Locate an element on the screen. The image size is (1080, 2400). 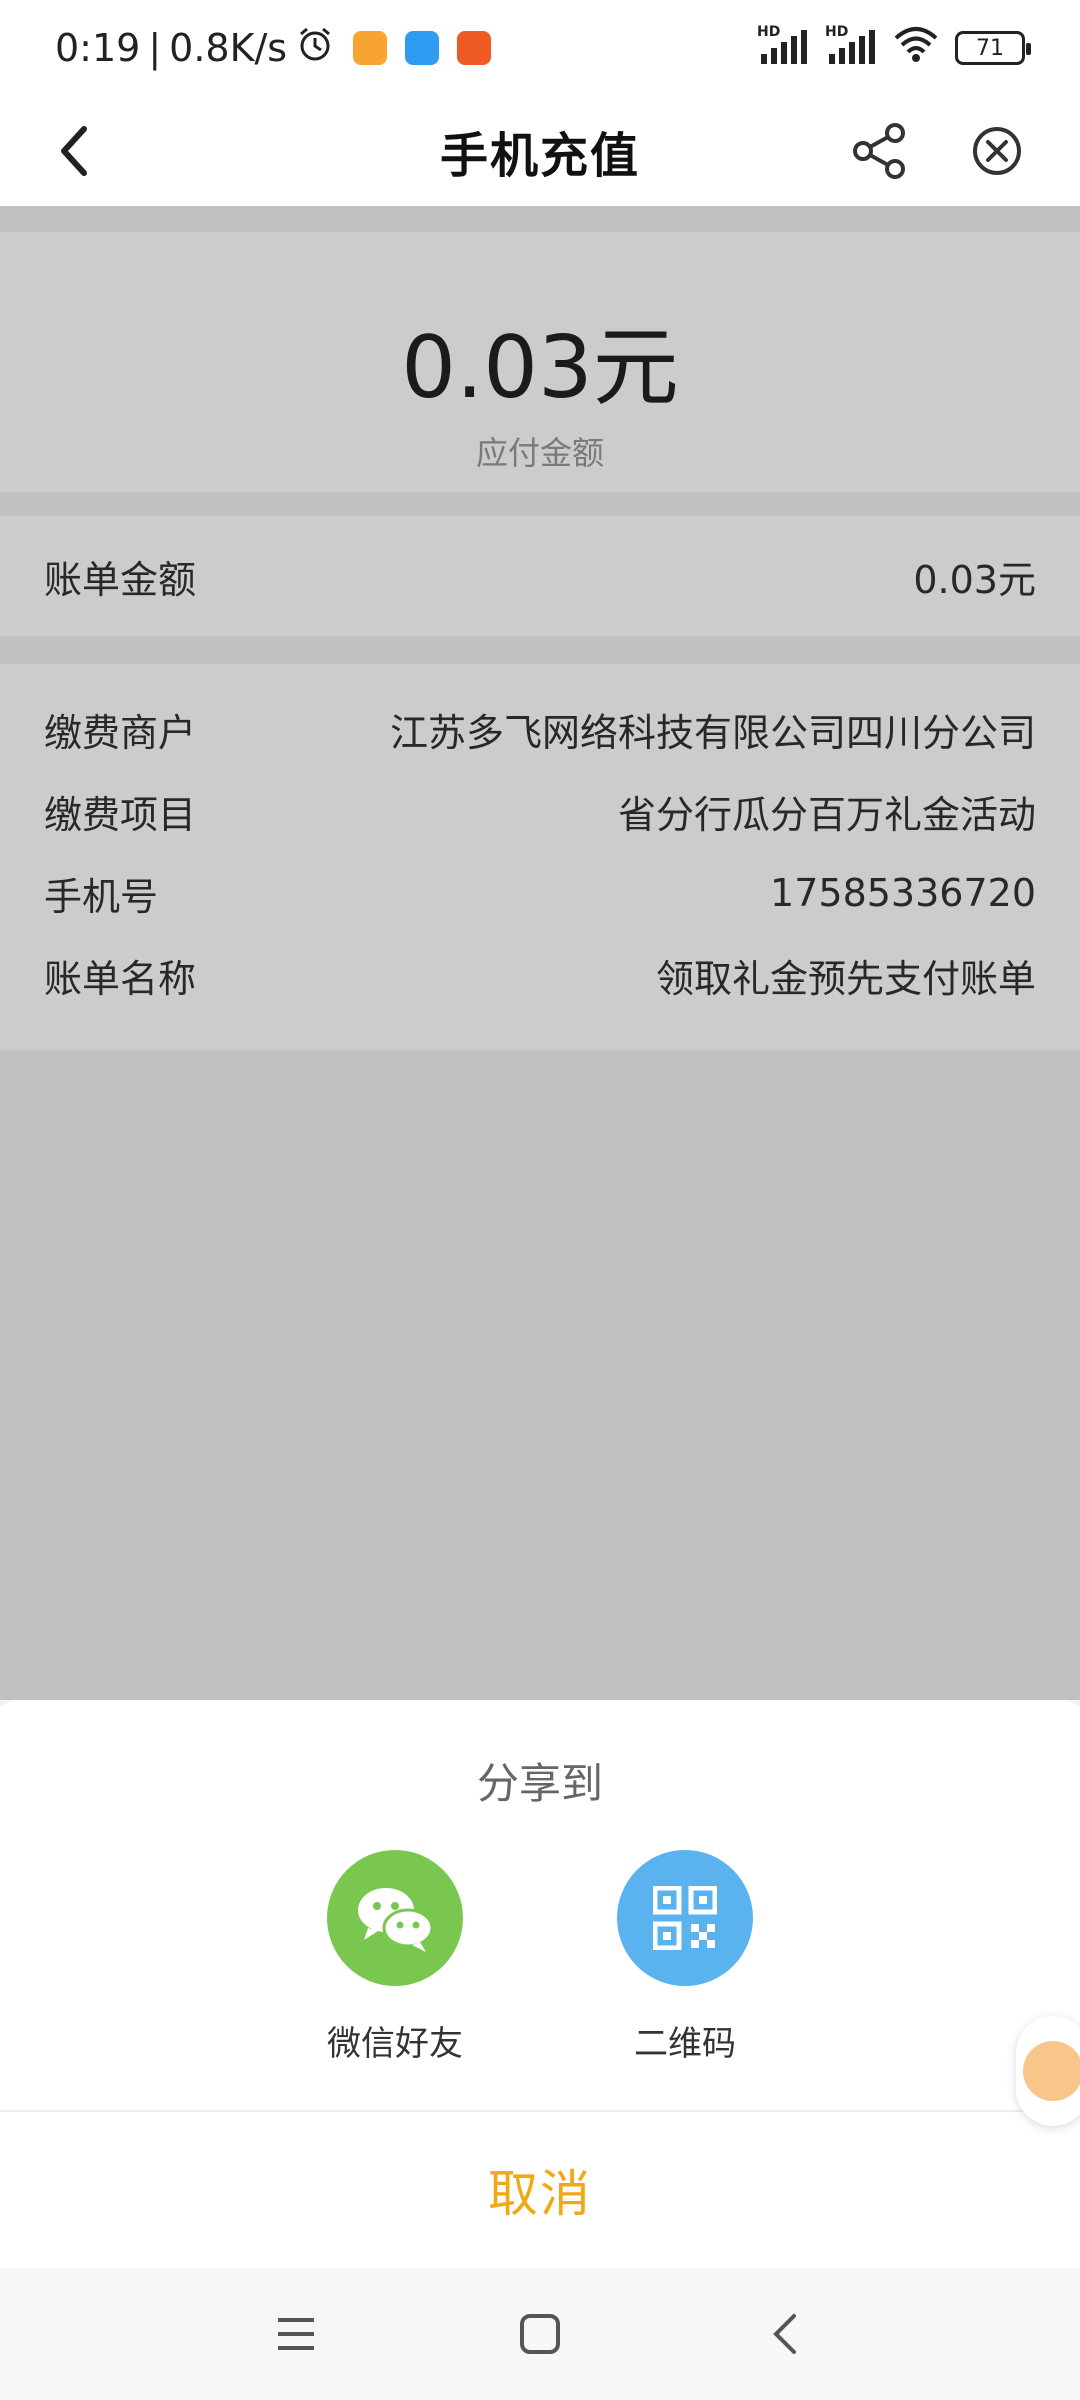
wifi-icon is located at coordinates (916, 48).